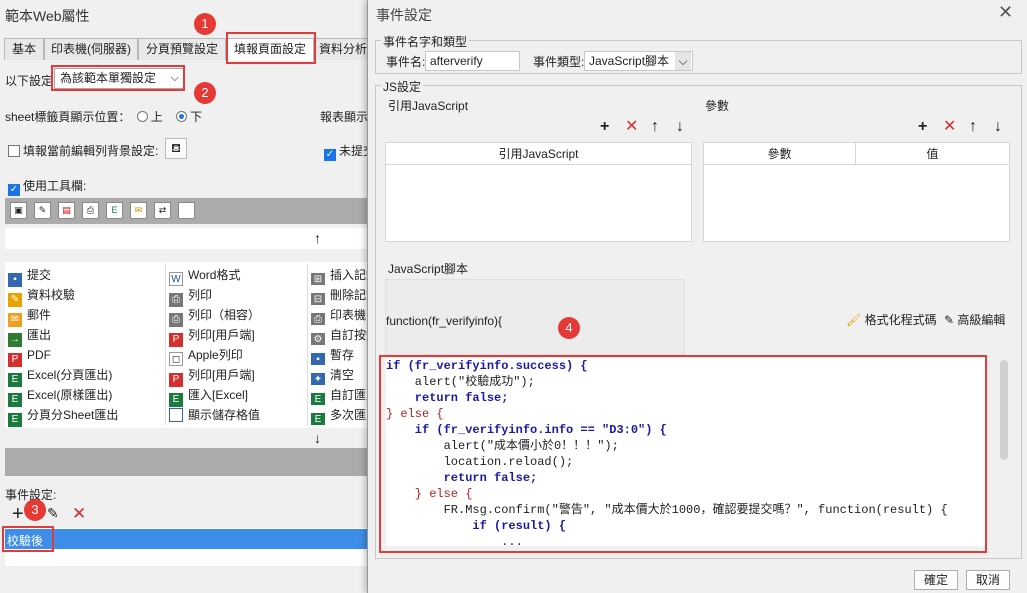 The height and width of the screenshot is (593, 1027). I want to click on add-event-icon: +, so click(18, 514).